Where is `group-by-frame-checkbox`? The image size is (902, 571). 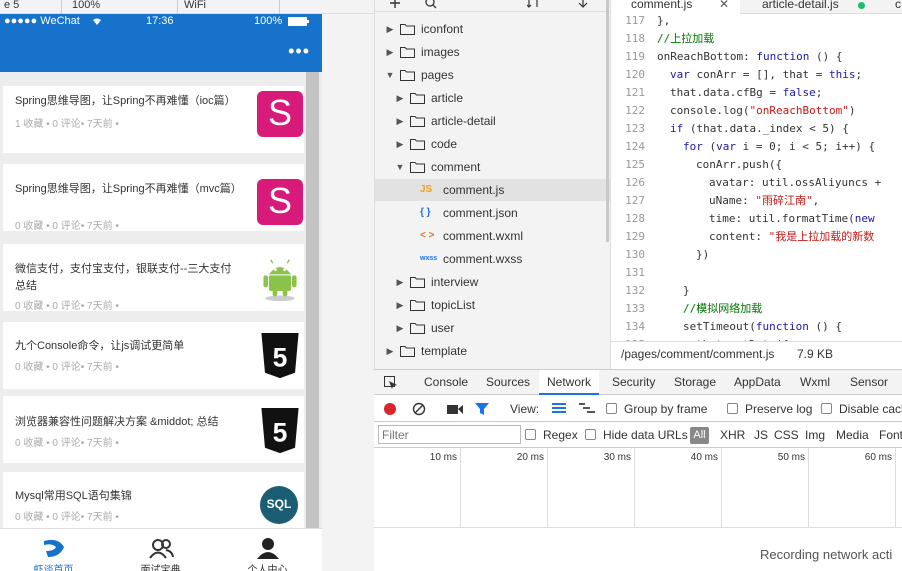
group-by-frame-checkbox is located at coordinates (611, 408).